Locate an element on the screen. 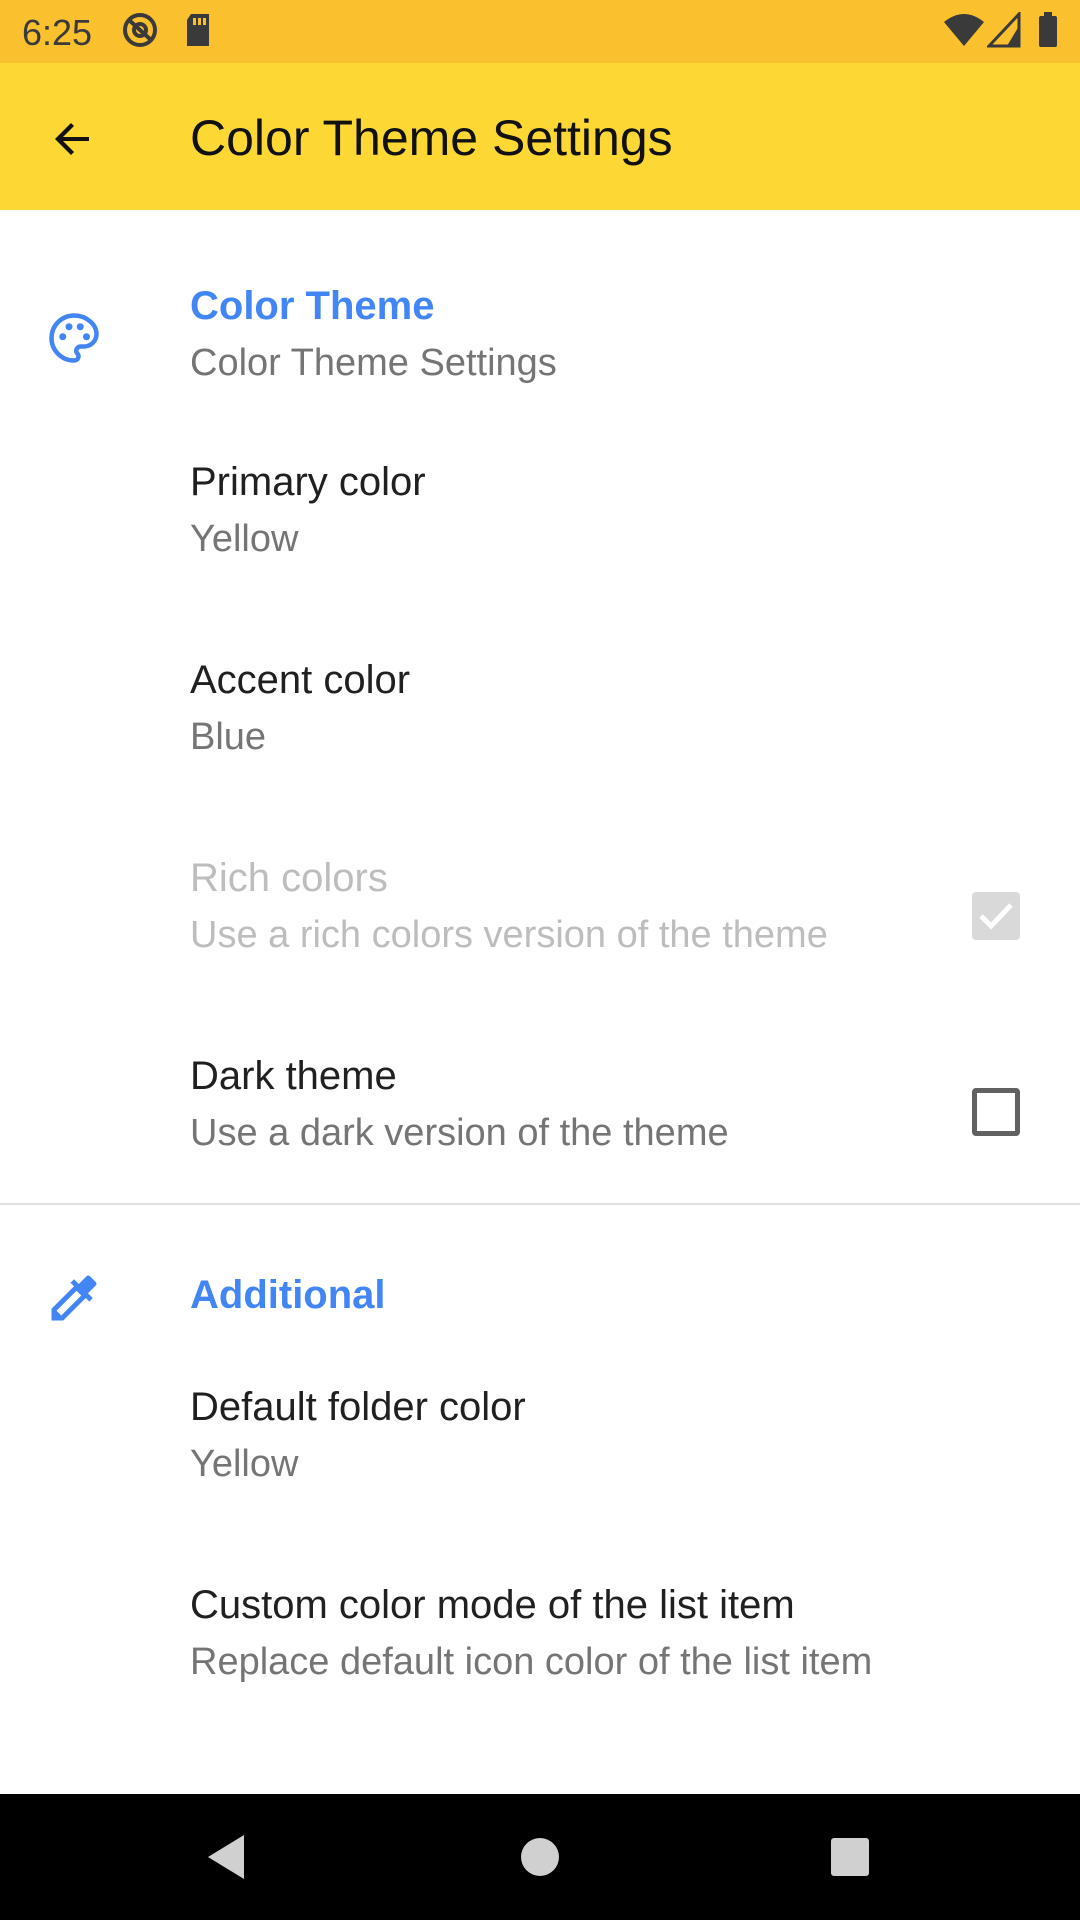 The height and width of the screenshot is (1920, 1080). accent-color-title: Accent color is located at coordinates (300, 680).